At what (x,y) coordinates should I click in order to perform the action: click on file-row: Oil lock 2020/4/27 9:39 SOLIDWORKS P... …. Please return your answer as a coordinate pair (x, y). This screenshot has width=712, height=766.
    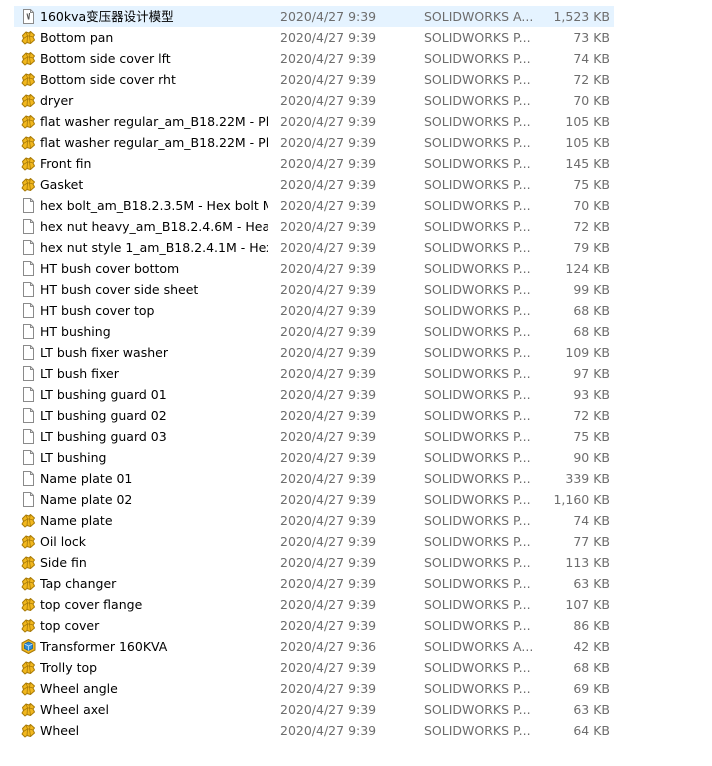
    Looking at the image, I should click on (314, 541).